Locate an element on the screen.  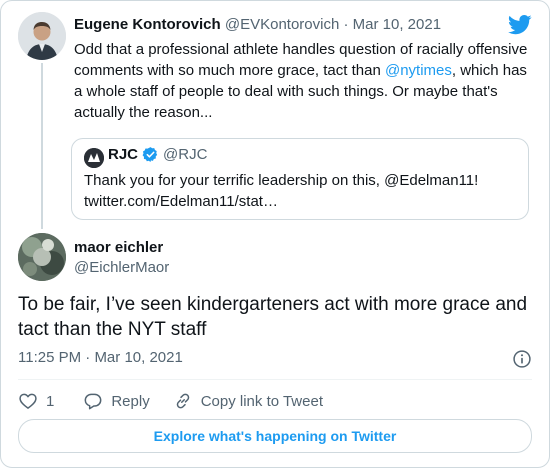
thread-connector-line is located at coordinates (42, 146).